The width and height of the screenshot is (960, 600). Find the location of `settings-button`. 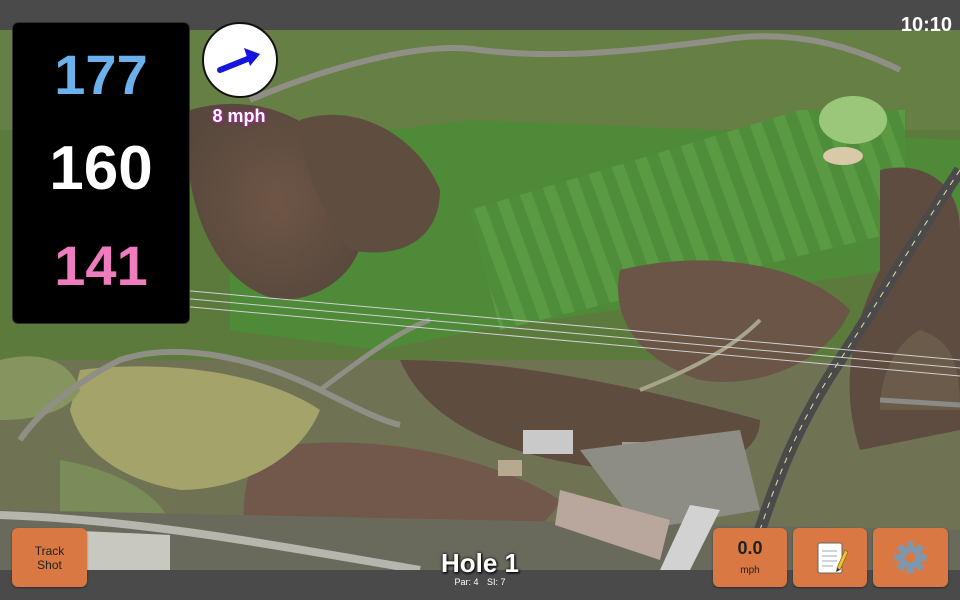

settings-button is located at coordinates (910, 557).